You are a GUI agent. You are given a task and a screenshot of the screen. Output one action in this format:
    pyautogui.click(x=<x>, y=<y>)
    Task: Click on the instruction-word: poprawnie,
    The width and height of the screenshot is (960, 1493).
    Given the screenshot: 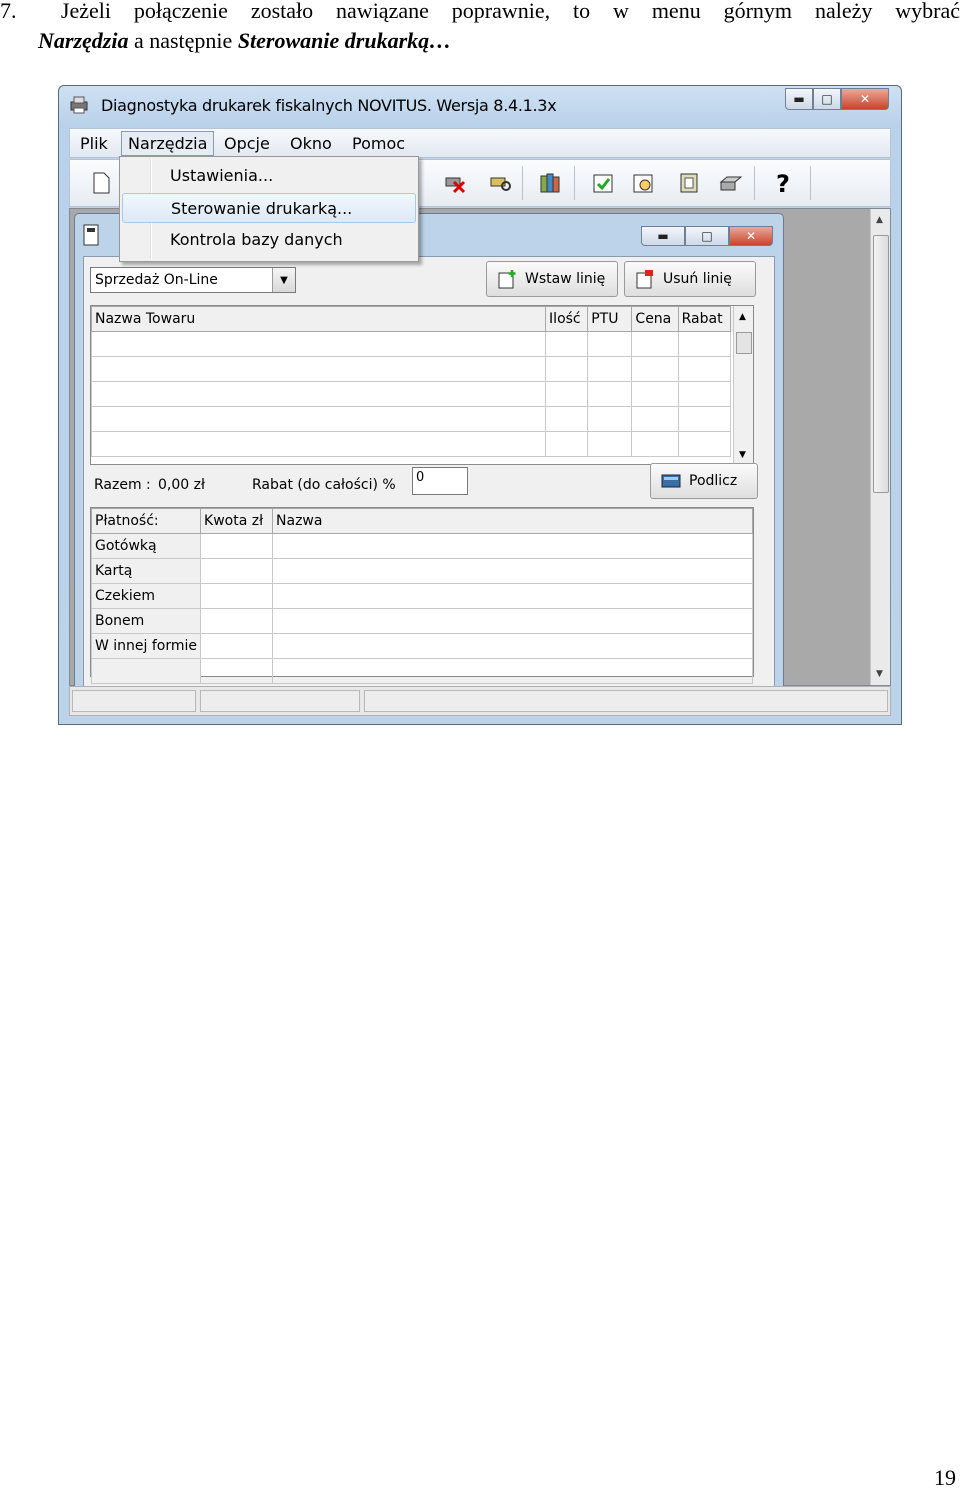 What is the action you would take?
    pyautogui.click(x=501, y=11)
    